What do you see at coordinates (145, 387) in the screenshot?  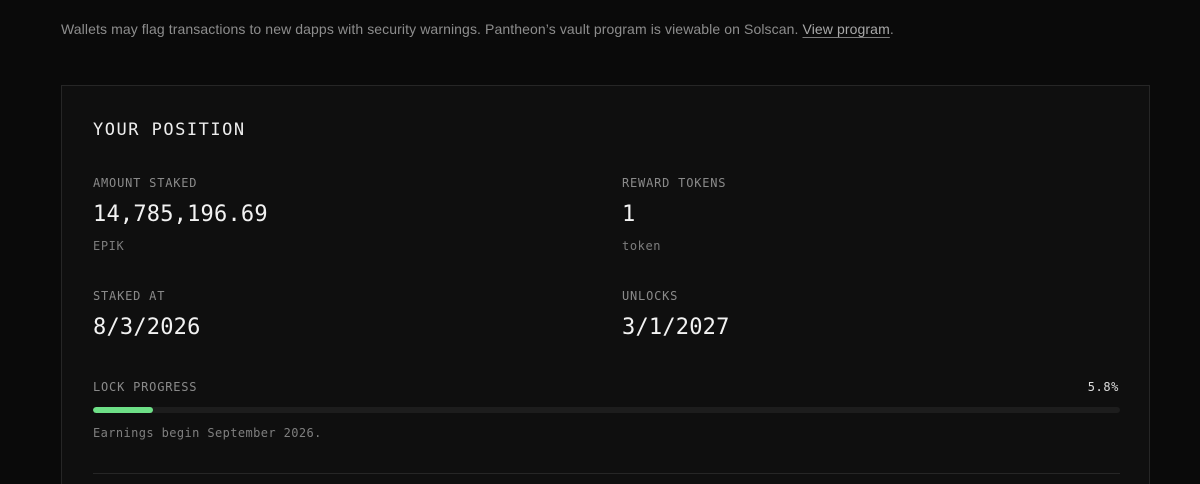 I see `lock-progress-label: LOCK PROGRESS` at bounding box center [145, 387].